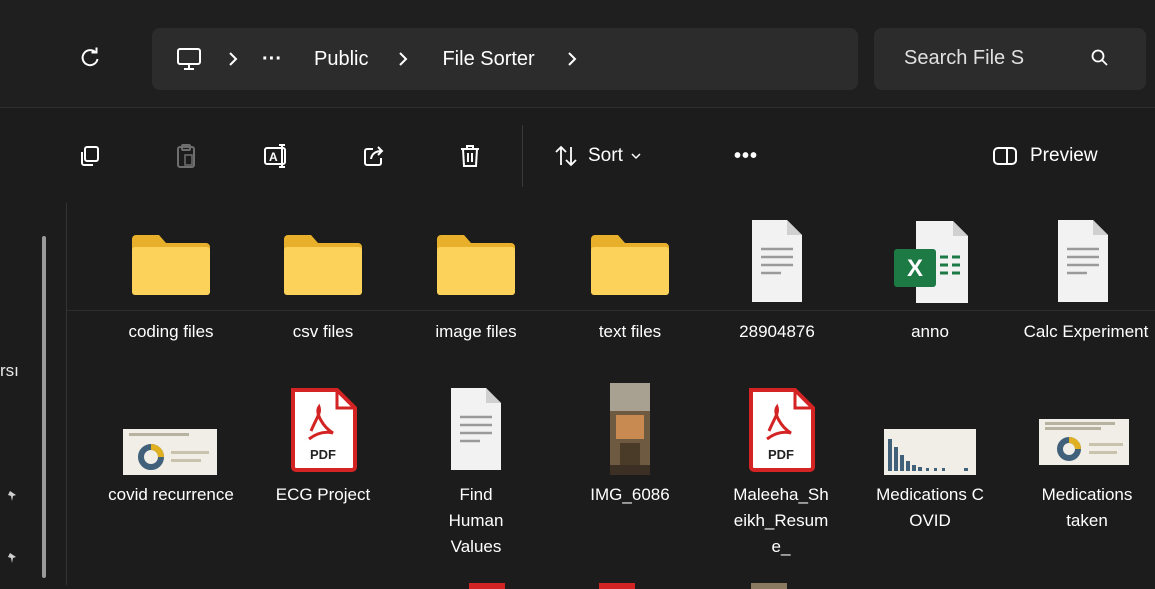  I want to click on address-bar: ··· Public File Sorter, so click(505, 59).